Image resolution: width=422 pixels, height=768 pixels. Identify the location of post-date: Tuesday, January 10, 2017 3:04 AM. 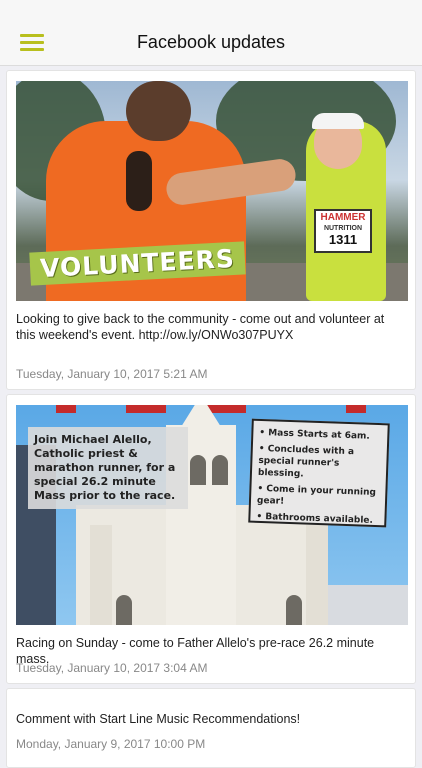
(112, 668).